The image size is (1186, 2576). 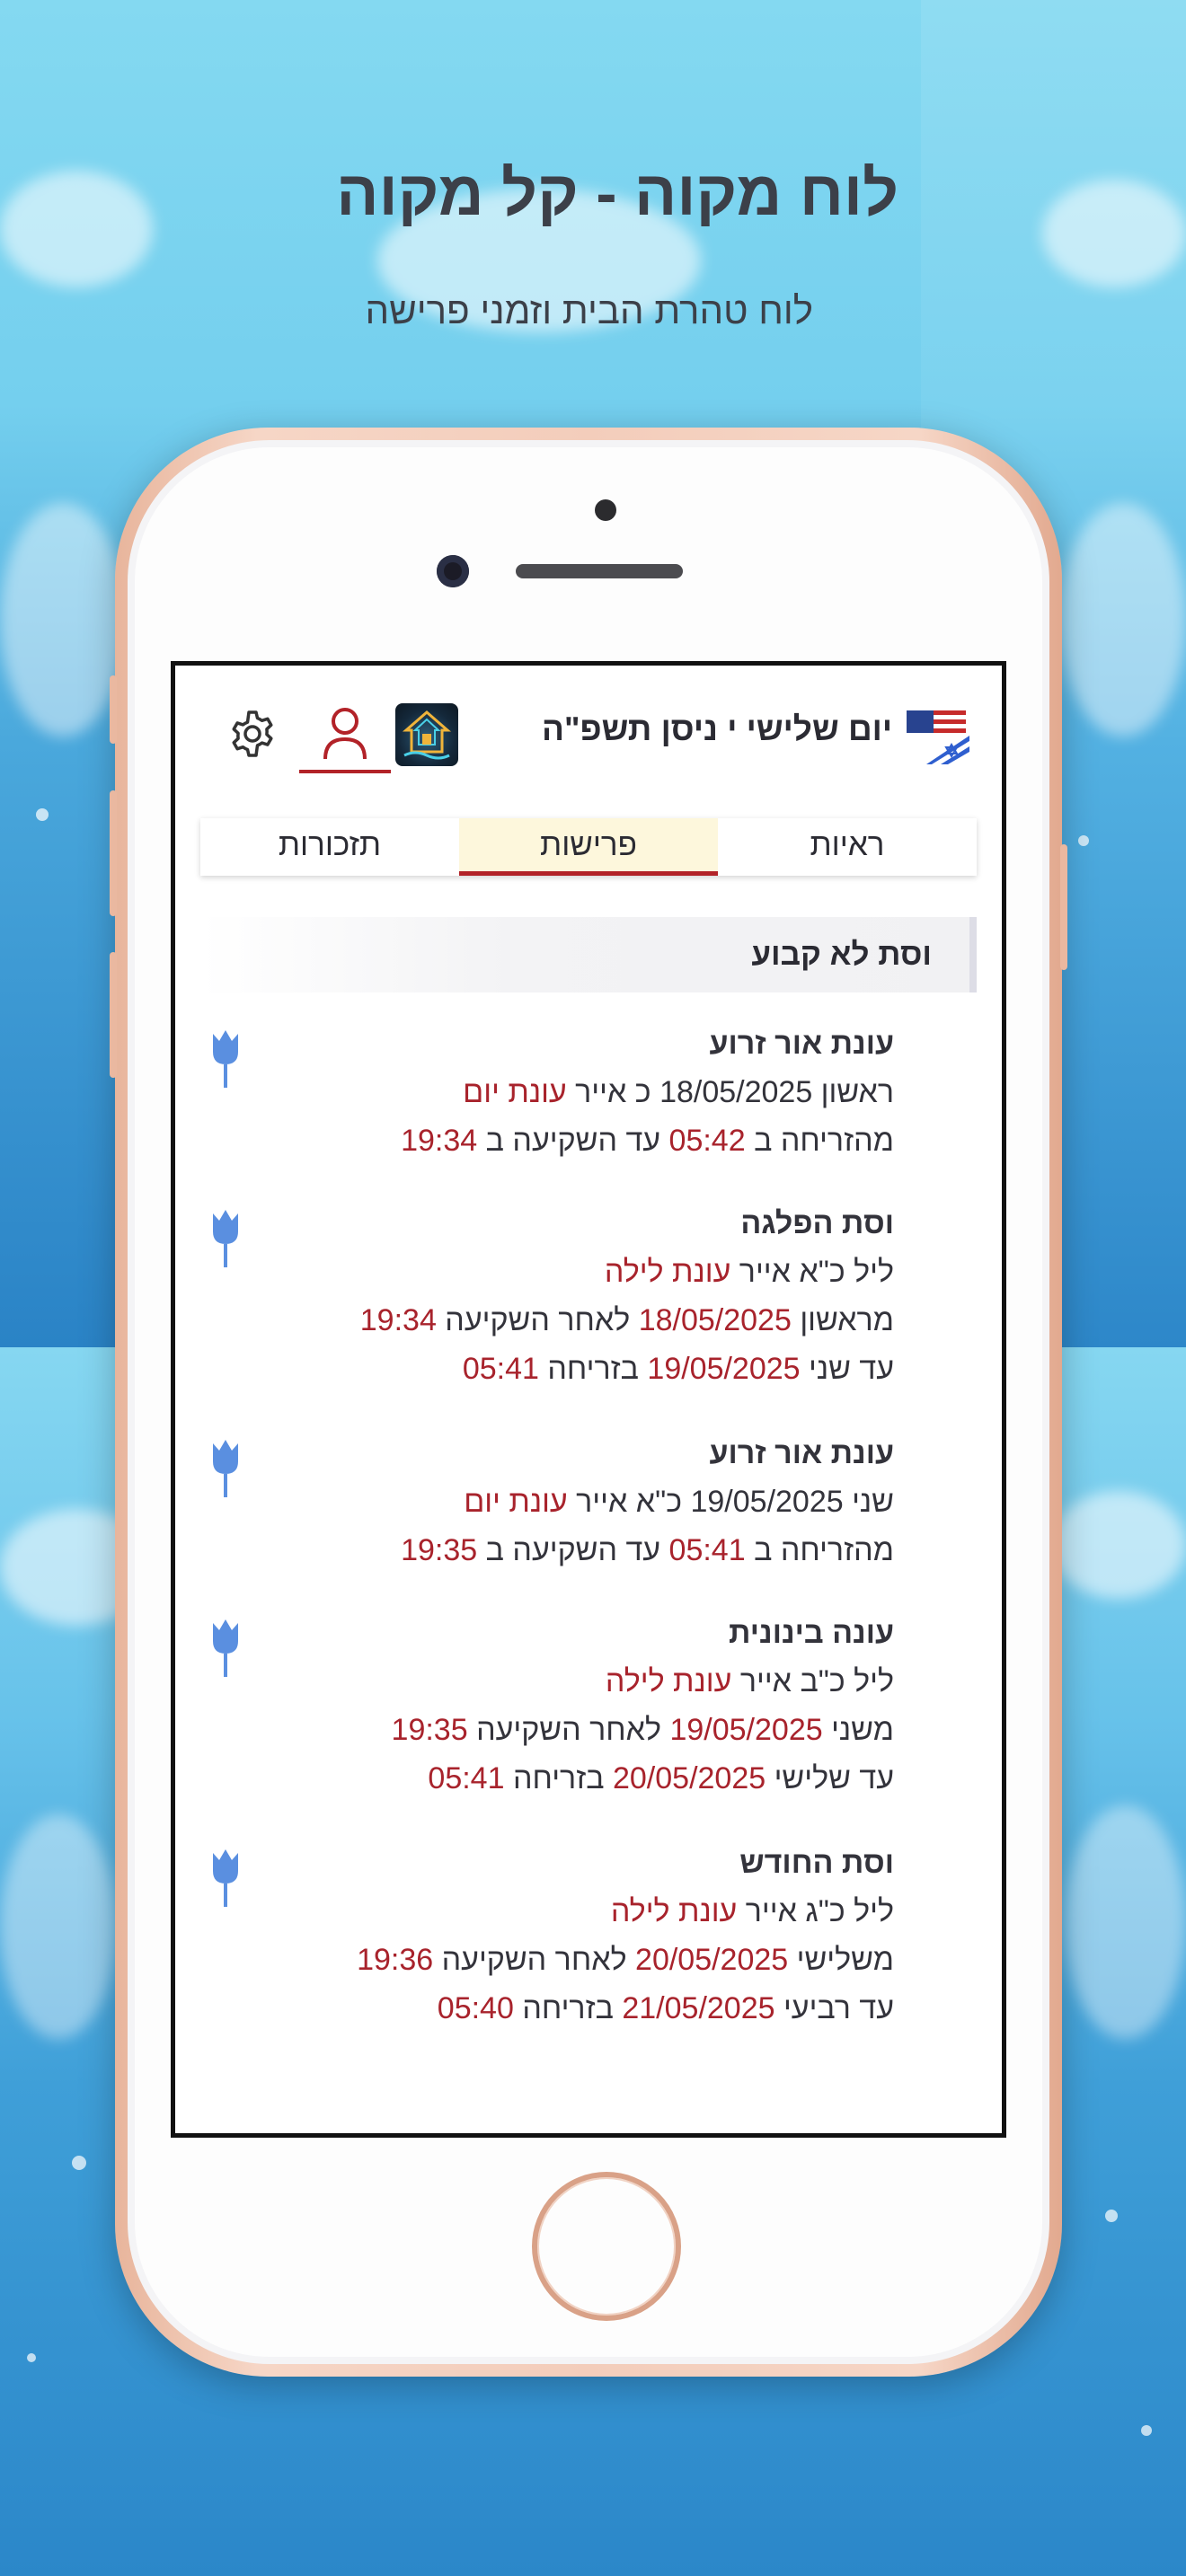 I want to click on tab-reminders: תזכורות, so click(x=329, y=847).